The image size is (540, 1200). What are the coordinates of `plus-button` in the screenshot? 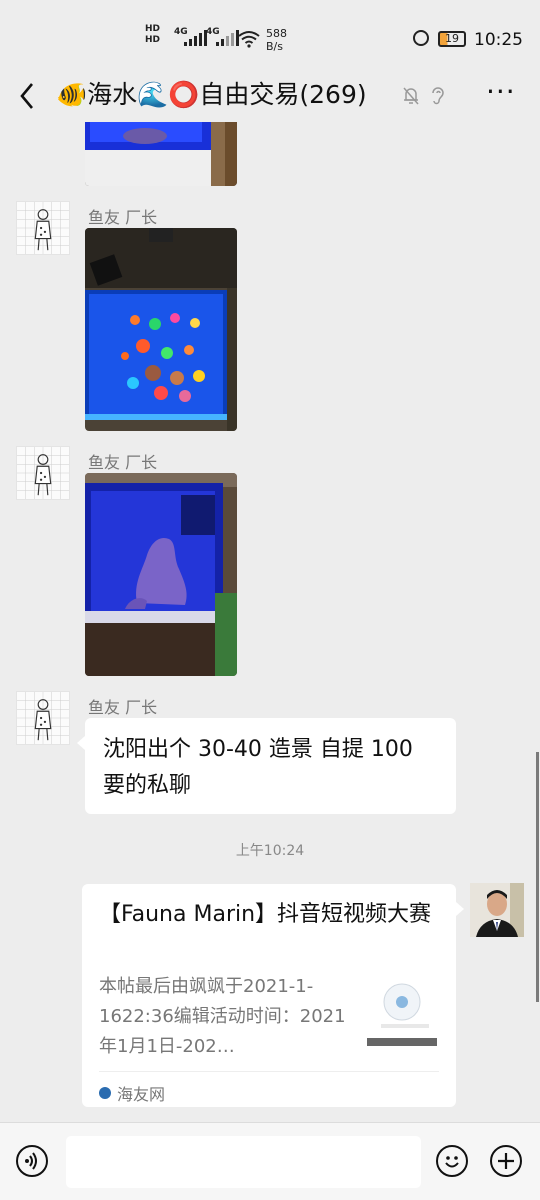 It's located at (506, 1161).